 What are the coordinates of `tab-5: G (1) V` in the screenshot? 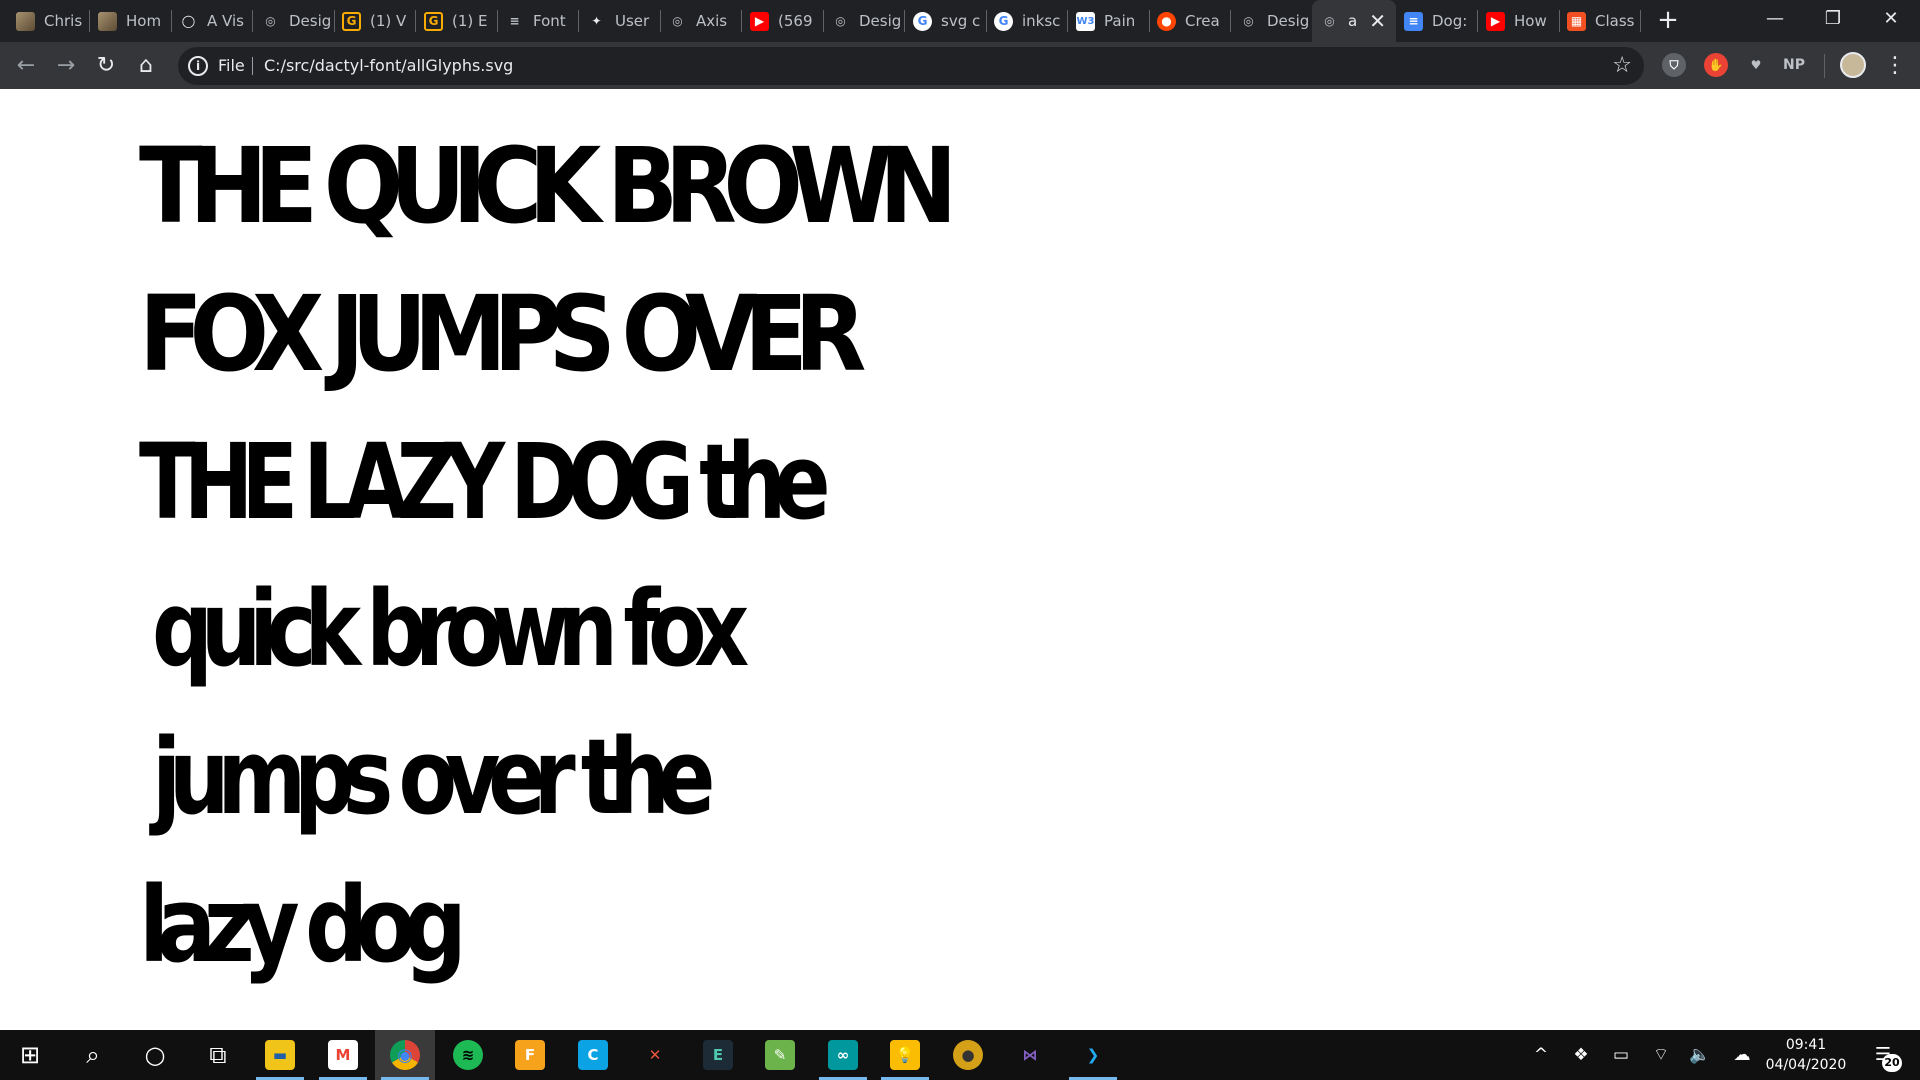 It's located at (375, 21).